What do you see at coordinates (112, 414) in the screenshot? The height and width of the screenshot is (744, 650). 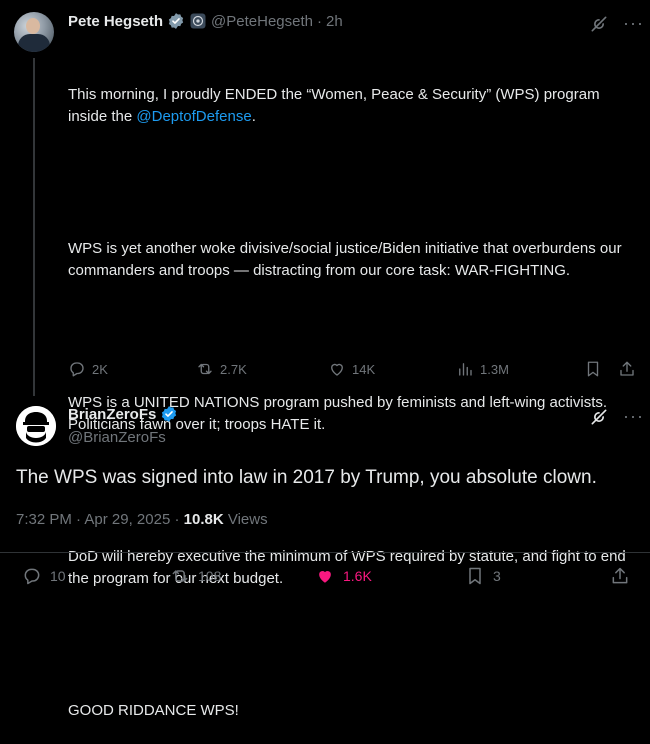 I see `reply-author-name: BrianZeroFs` at bounding box center [112, 414].